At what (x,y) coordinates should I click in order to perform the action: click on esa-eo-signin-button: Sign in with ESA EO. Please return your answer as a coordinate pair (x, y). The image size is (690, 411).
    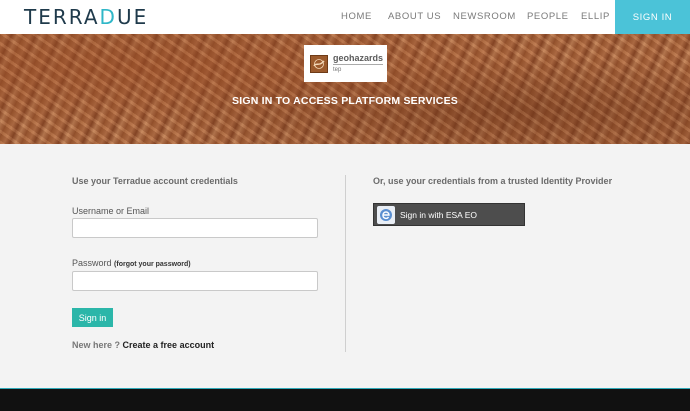
    Looking at the image, I should click on (449, 214).